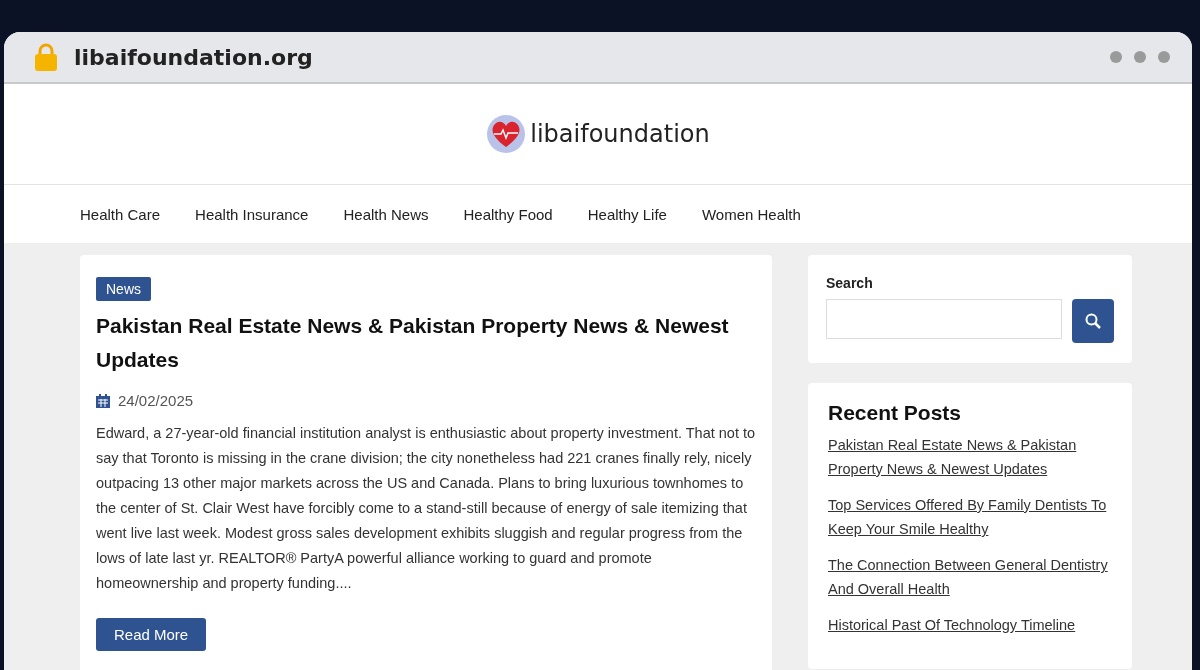 This screenshot has width=1200, height=670. I want to click on search-field, so click(944, 319).